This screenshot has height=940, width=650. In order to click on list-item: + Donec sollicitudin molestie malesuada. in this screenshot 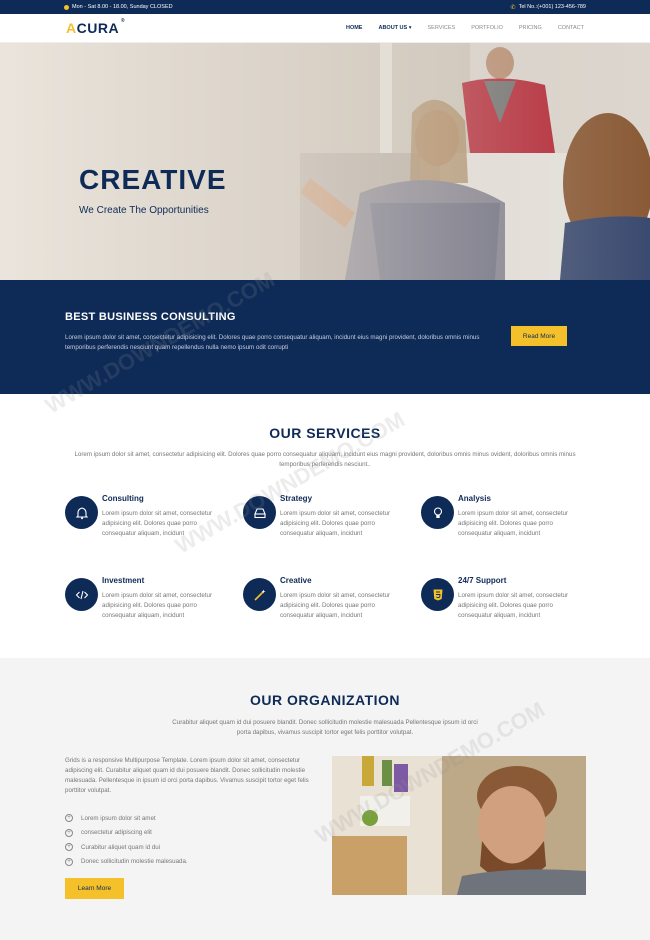, I will do `click(126, 862)`.